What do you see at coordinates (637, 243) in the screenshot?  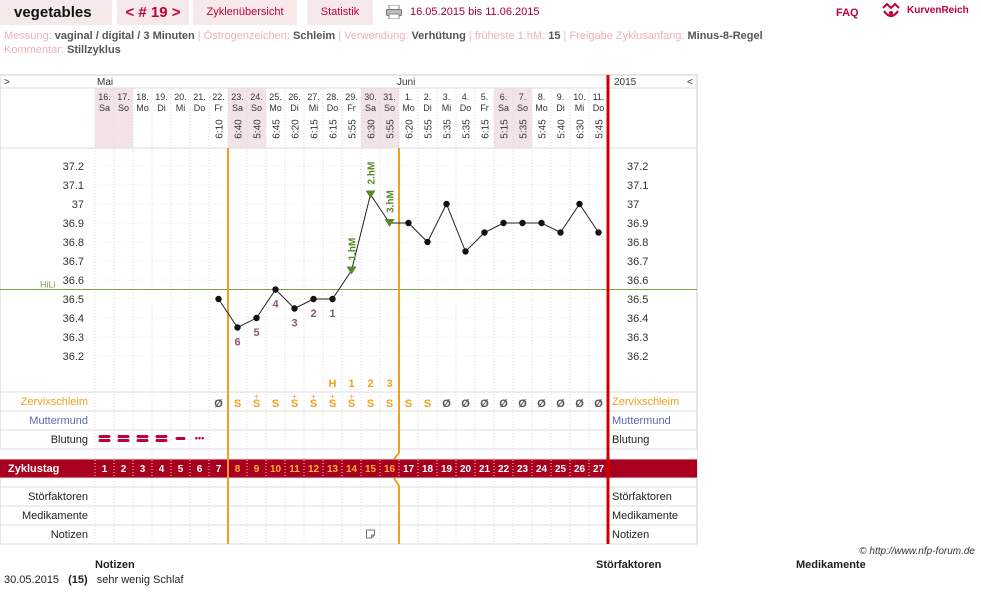 I see `y-tick-label-right: 36.8` at bounding box center [637, 243].